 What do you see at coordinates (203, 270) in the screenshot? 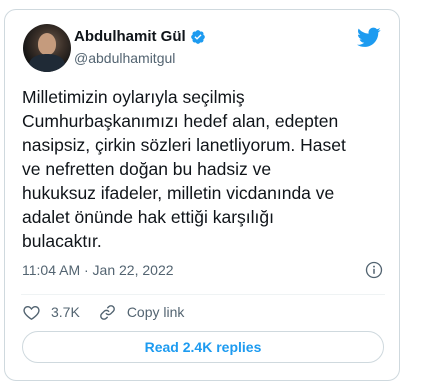
I see `tweet-meta-row: 11:04 AM · Jan 22, 2022` at bounding box center [203, 270].